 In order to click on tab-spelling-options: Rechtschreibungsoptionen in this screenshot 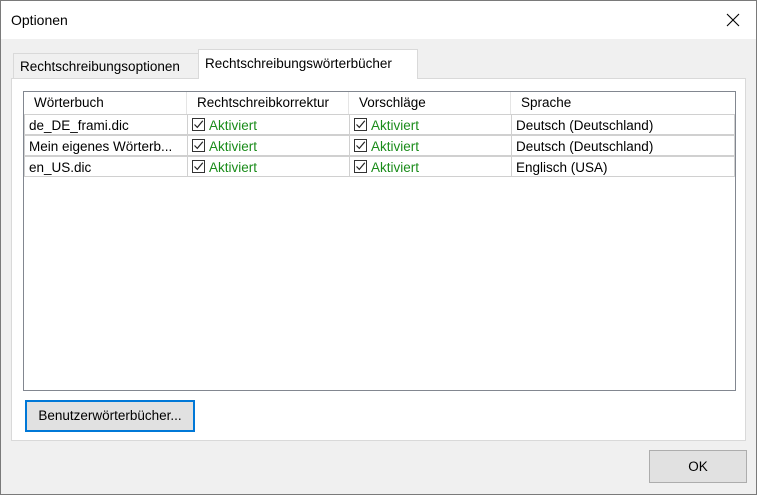, I will do `click(106, 66)`.